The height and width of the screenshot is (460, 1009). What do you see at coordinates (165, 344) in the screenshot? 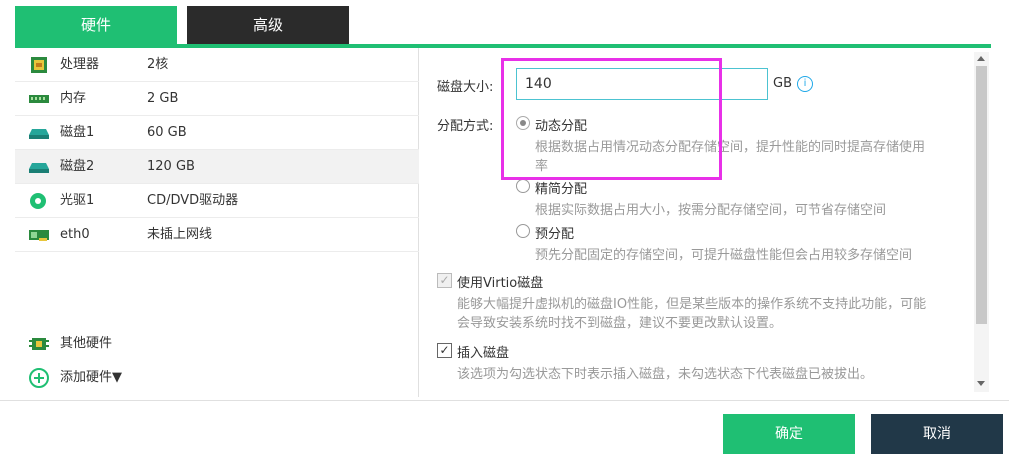
I see `other-hardware: 其他硬件` at bounding box center [165, 344].